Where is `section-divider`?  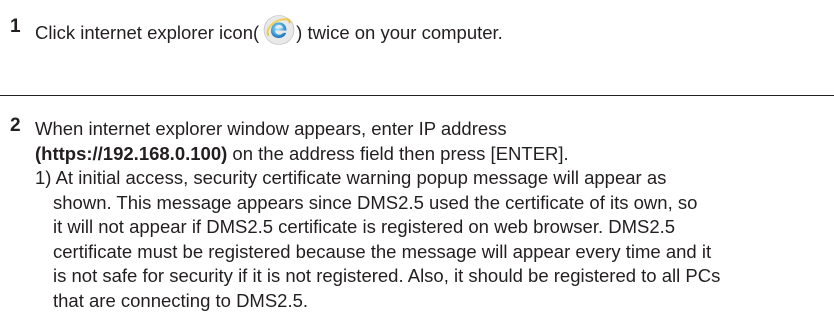 section-divider is located at coordinates (417, 95).